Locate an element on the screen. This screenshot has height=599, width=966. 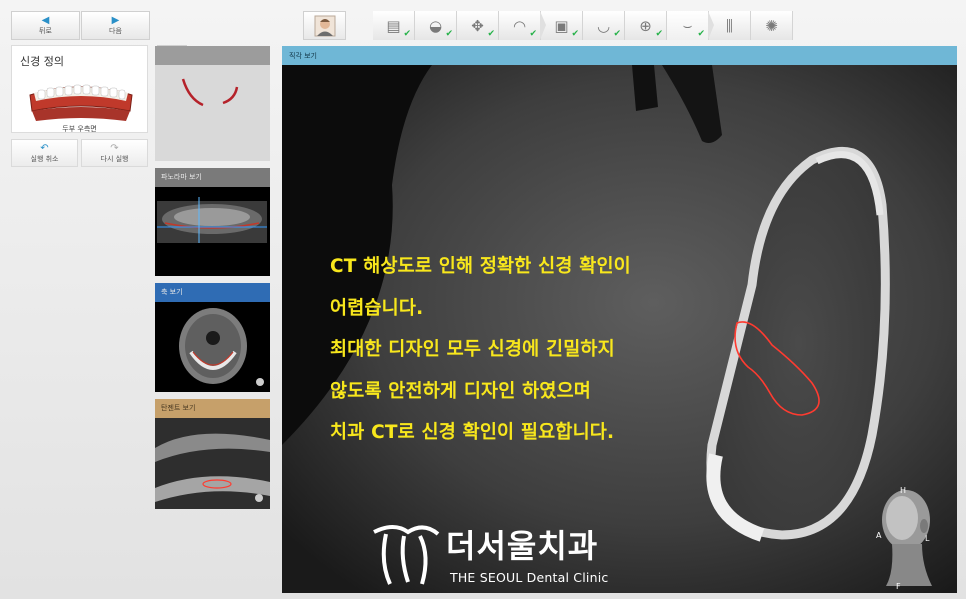
workflow-step-implant-placement: ⫼ is located at coordinates (730, 25).